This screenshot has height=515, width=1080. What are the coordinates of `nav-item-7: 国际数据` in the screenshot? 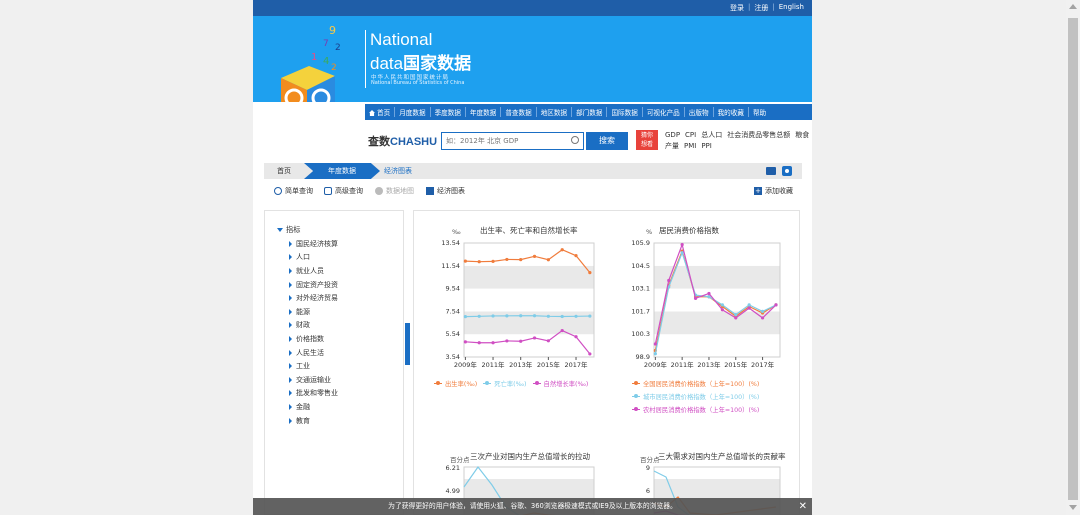 It's located at (625, 112).